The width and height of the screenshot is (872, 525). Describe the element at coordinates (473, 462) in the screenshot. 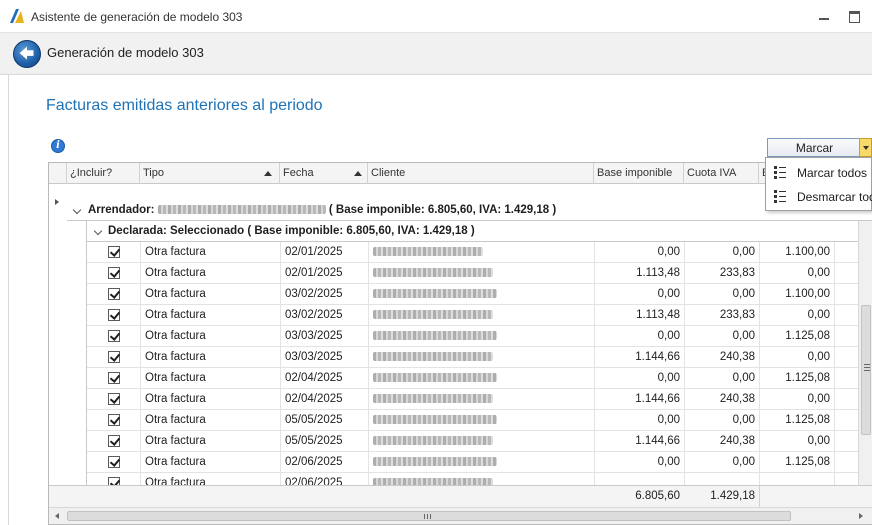

I see `table-row: Otra factura 02/06/2025 0,00 0,00 1.125,08` at that location.